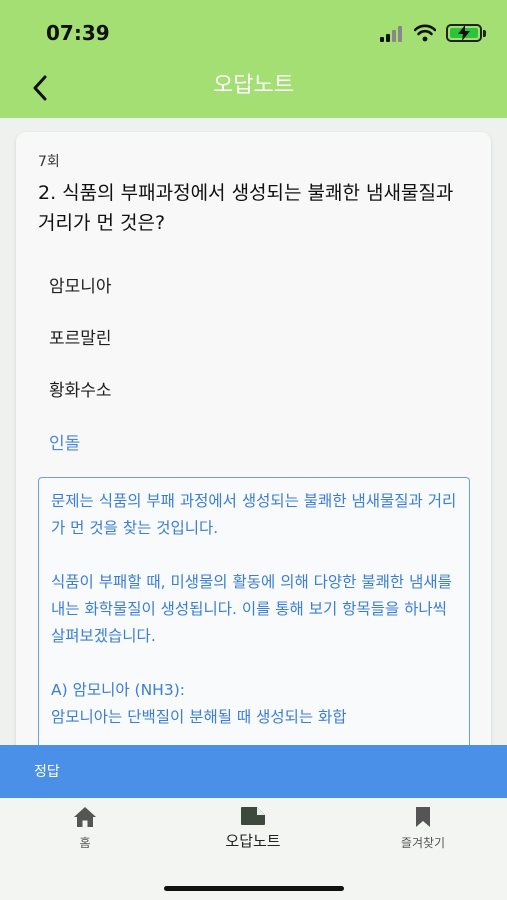 This screenshot has height=900, width=507. I want to click on home-indicator, so click(254, 888).